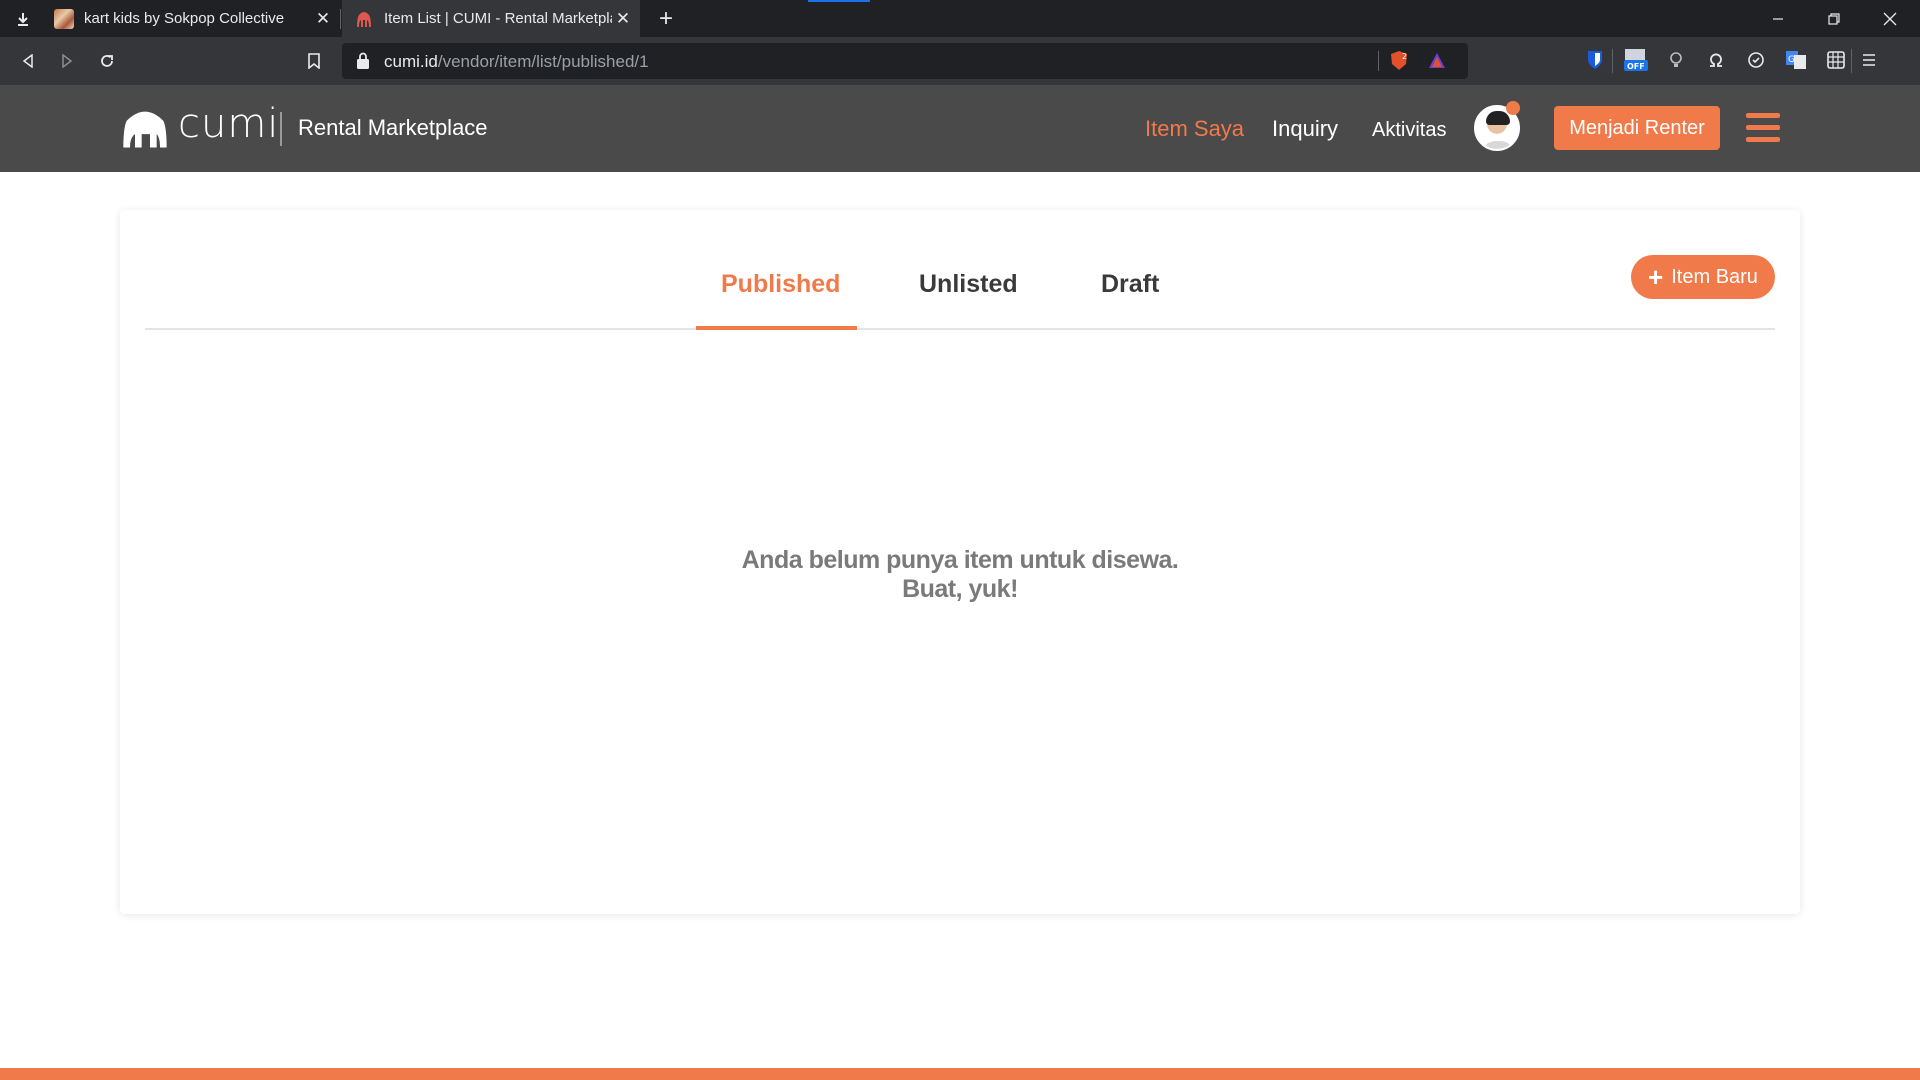 The width and height of the screenshot is (1920, 1080). What do you see at coordinates (364, 19) in the screenshot?
I see `cumi-favicon-icon` at bounding box center [364, 19].